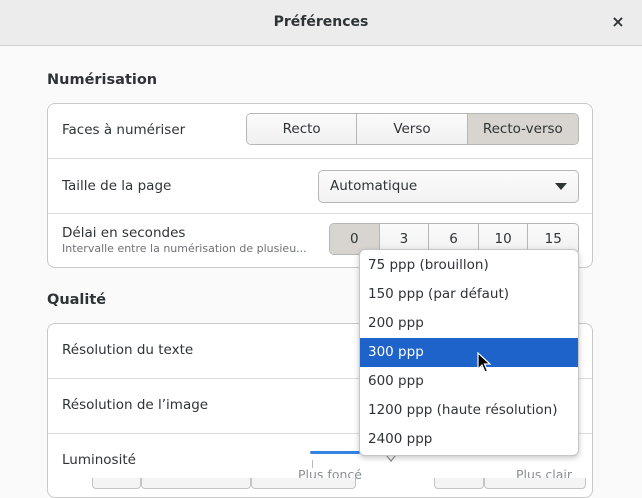 The height and width of the screenshot is (498, 642). Describe the element at coordinates (335, 452) in the screenshot. I see `brightness-slider-track` at that location.